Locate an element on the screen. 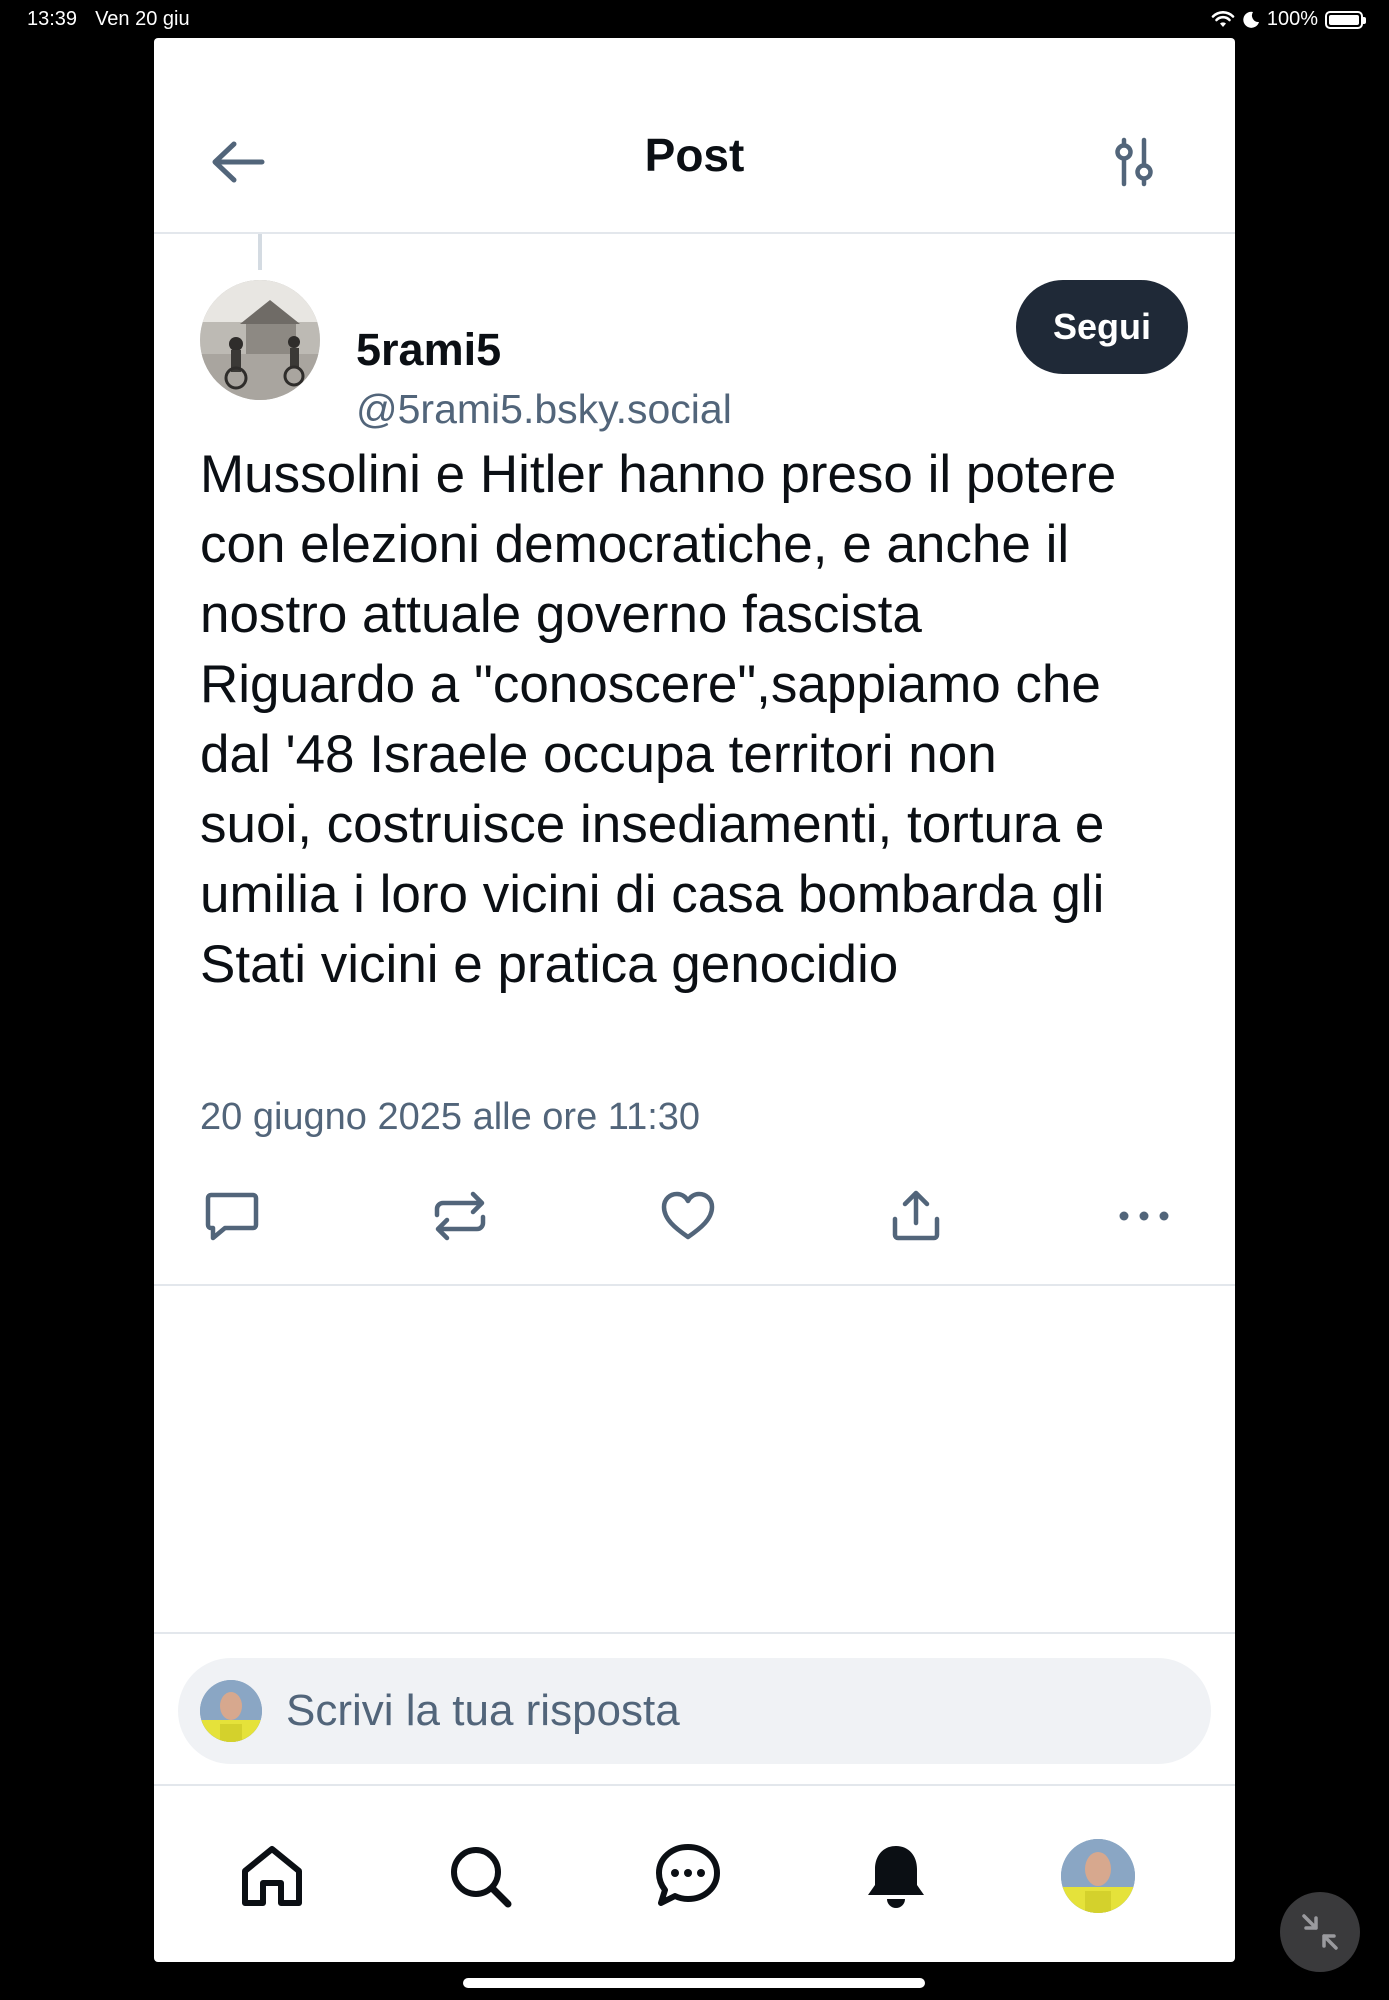  minimize-button is located at coordinates (1320, 1932).